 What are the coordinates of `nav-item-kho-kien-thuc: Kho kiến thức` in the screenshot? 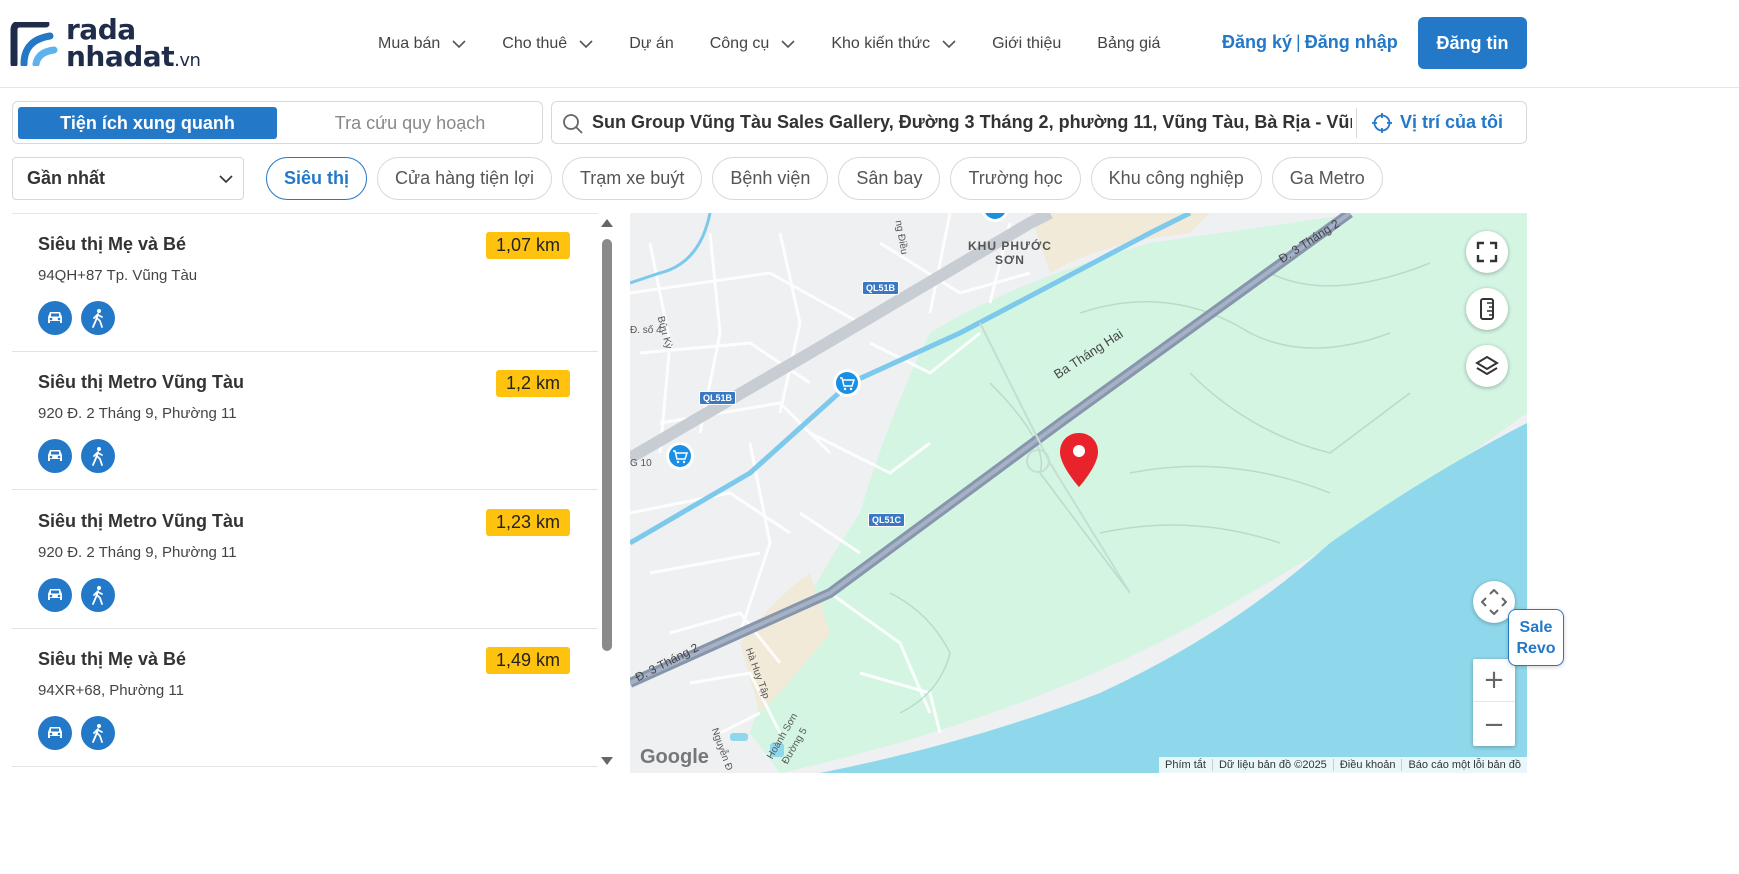 It's located at (893, 44).